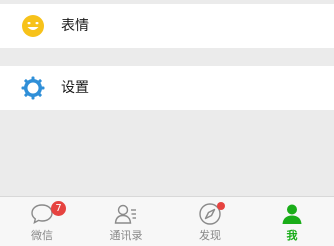 This screenshot has width=334, height=246. I want to click on tab-discover-label: 发现, so click(210, 235).